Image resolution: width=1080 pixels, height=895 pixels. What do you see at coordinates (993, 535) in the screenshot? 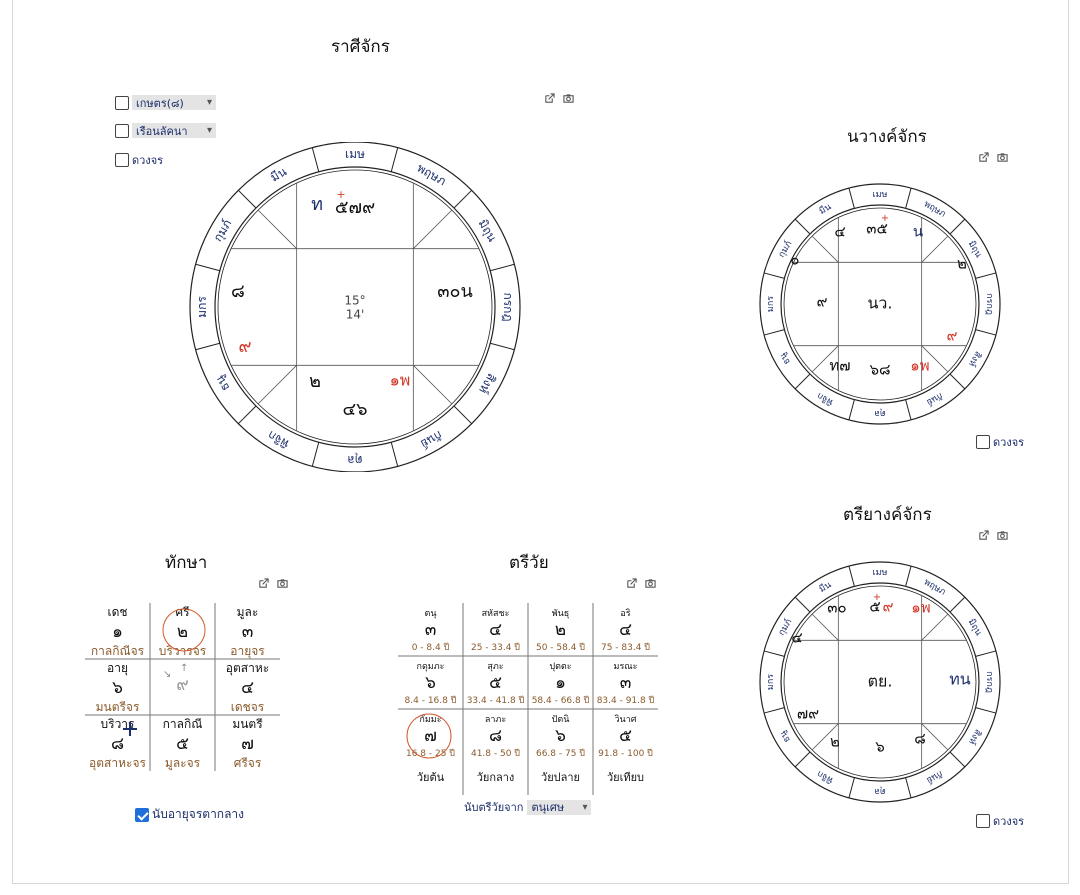
I see `triyang-toolbar` at bounding box center [993, 535].